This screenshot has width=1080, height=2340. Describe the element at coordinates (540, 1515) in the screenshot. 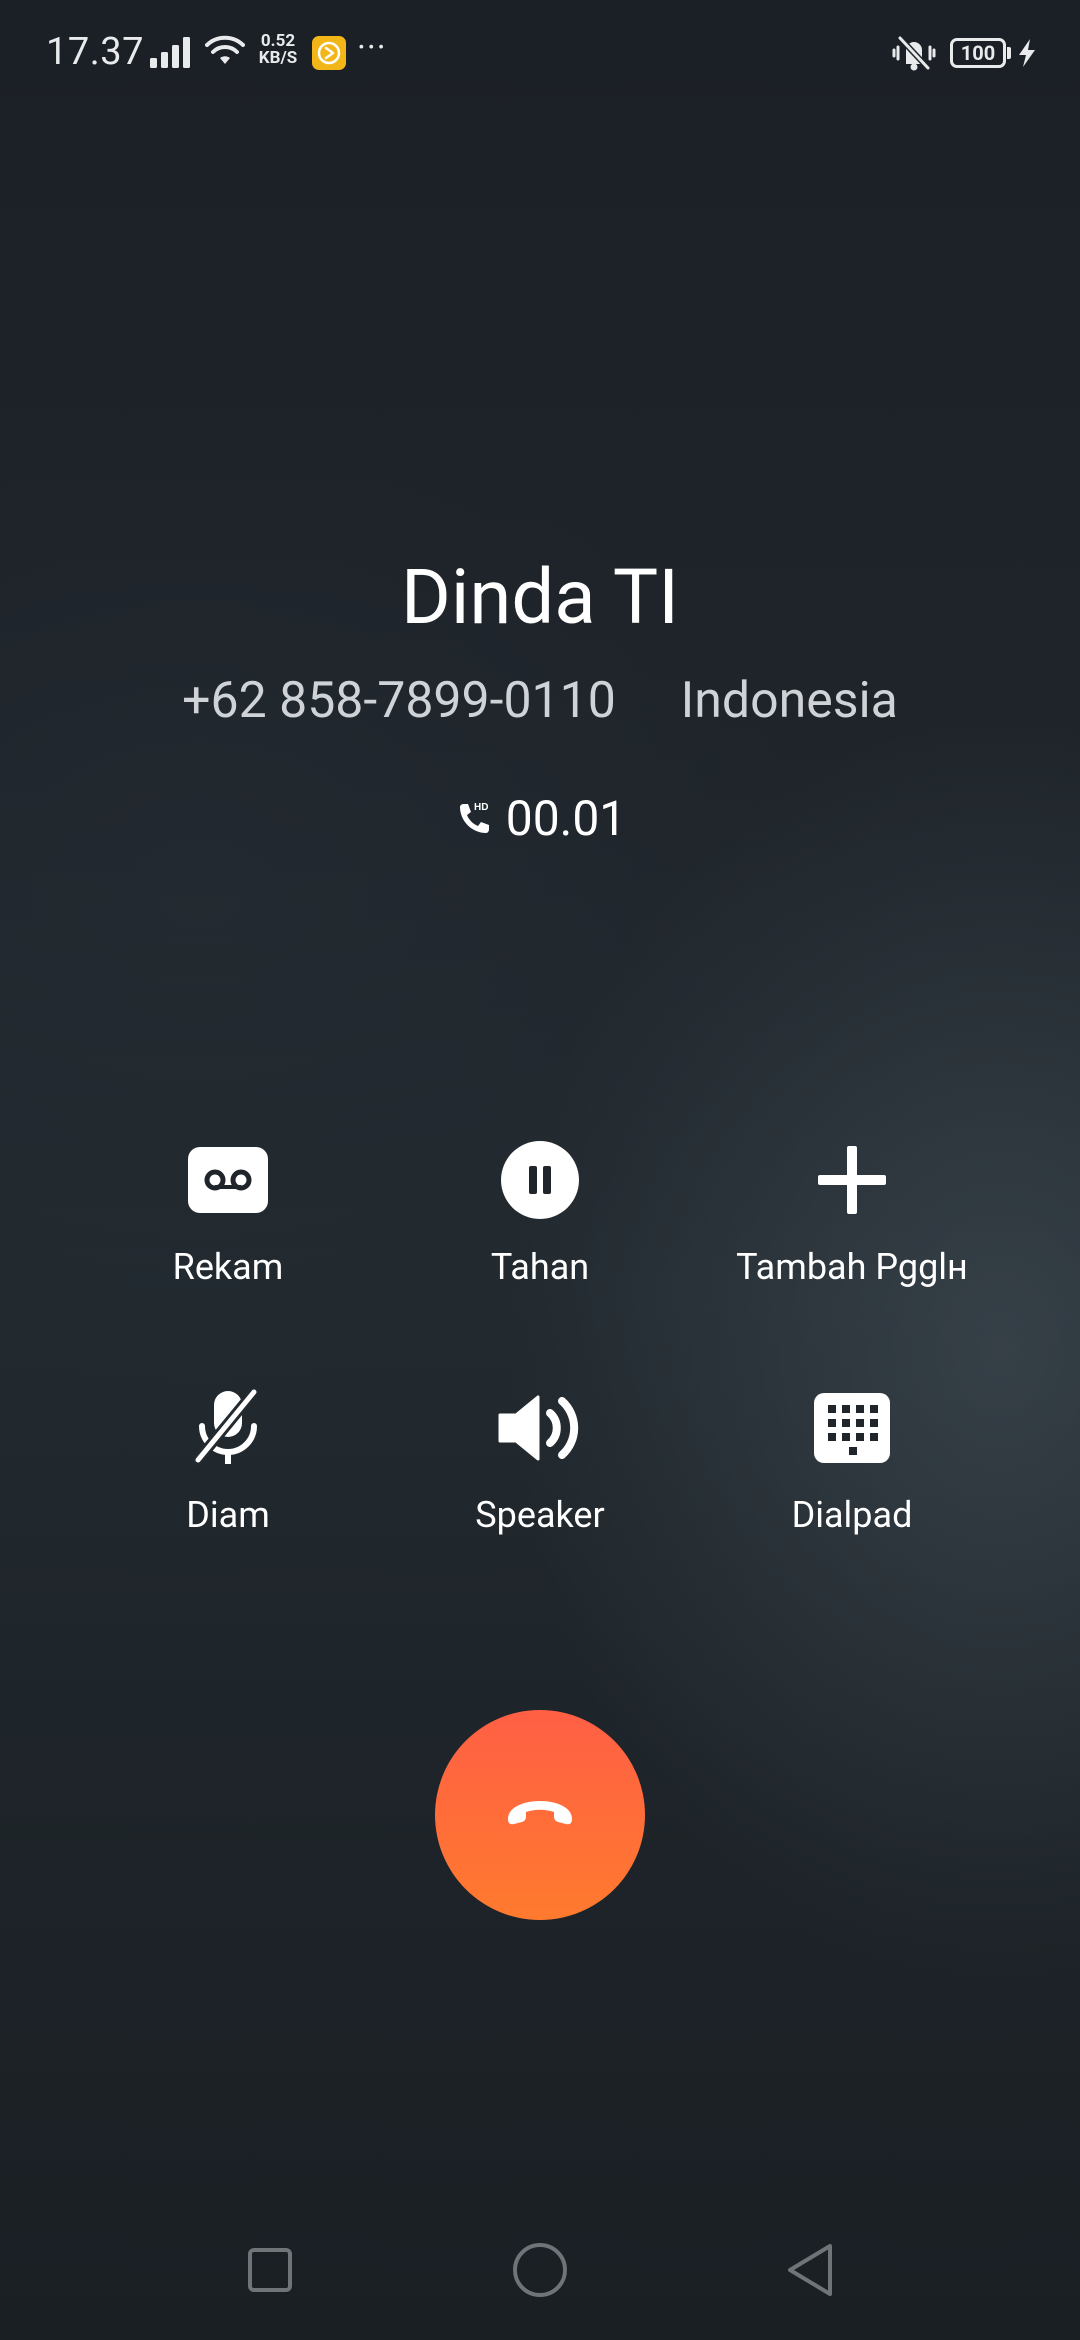

I see `speaker-label: Speaker` at that location.